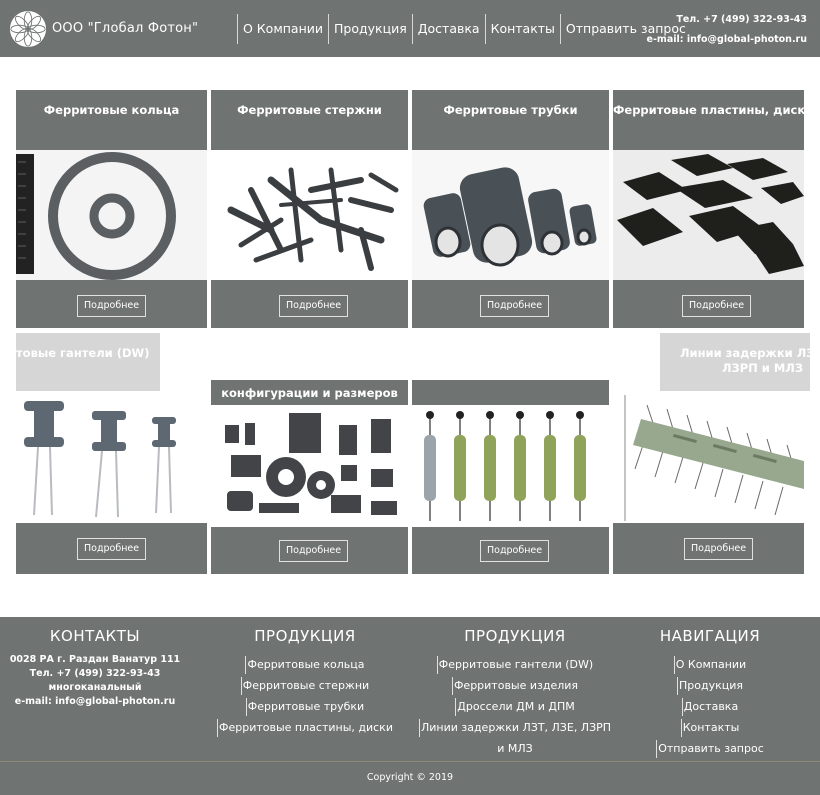 The image size is (820, 795). Describe the element at coordinates (710, 636) in the screenshot. I see `footer-navigation-heading: НАВИГАЦИЯ` at that location.